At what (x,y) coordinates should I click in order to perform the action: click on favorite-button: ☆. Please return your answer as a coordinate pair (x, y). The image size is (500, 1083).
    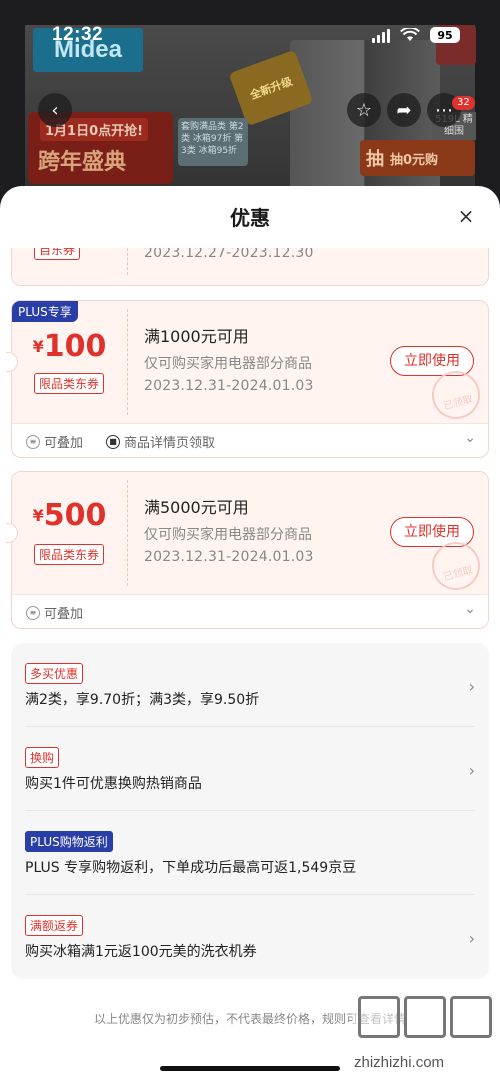
    Looking at the image, I should click on (364, 110).